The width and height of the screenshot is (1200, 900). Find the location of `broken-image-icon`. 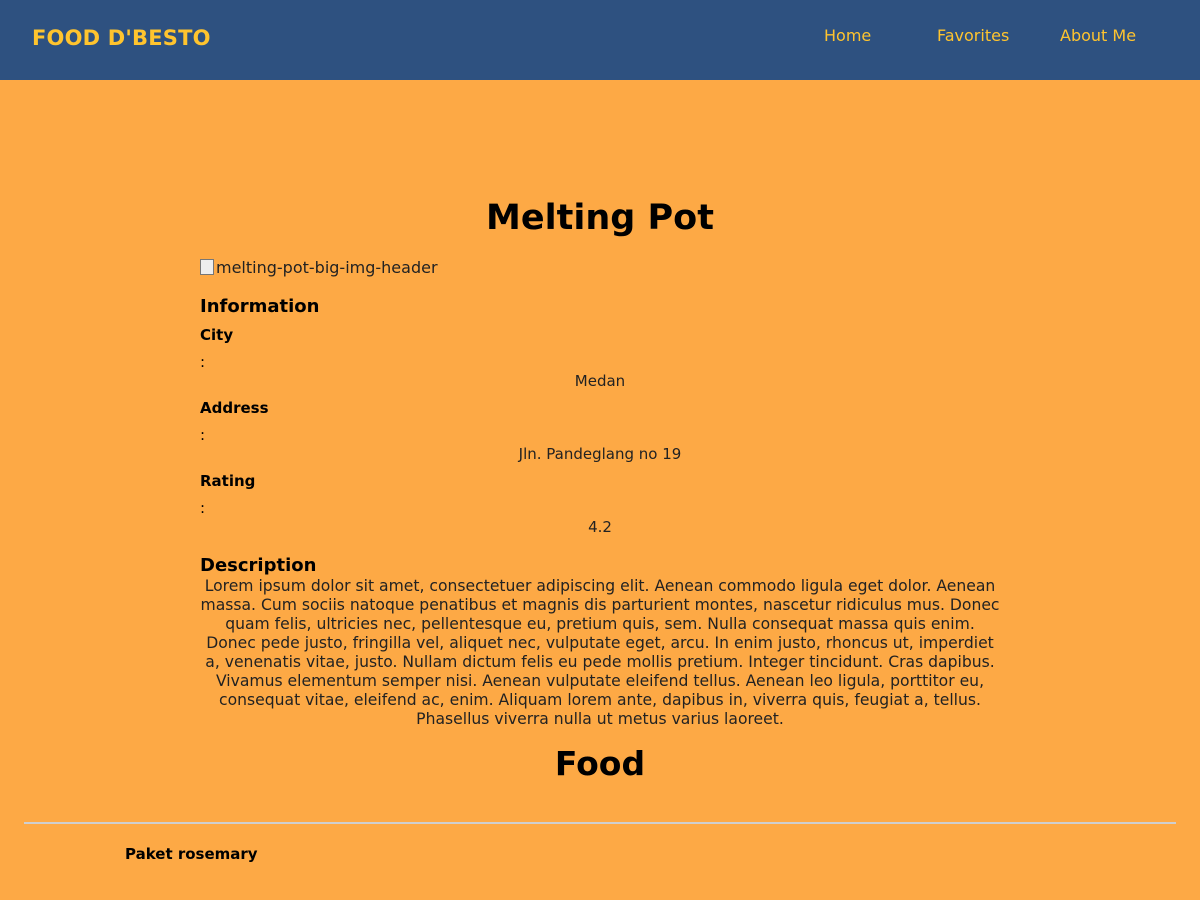

broken-image-icon is located at coordinates (207, 267).